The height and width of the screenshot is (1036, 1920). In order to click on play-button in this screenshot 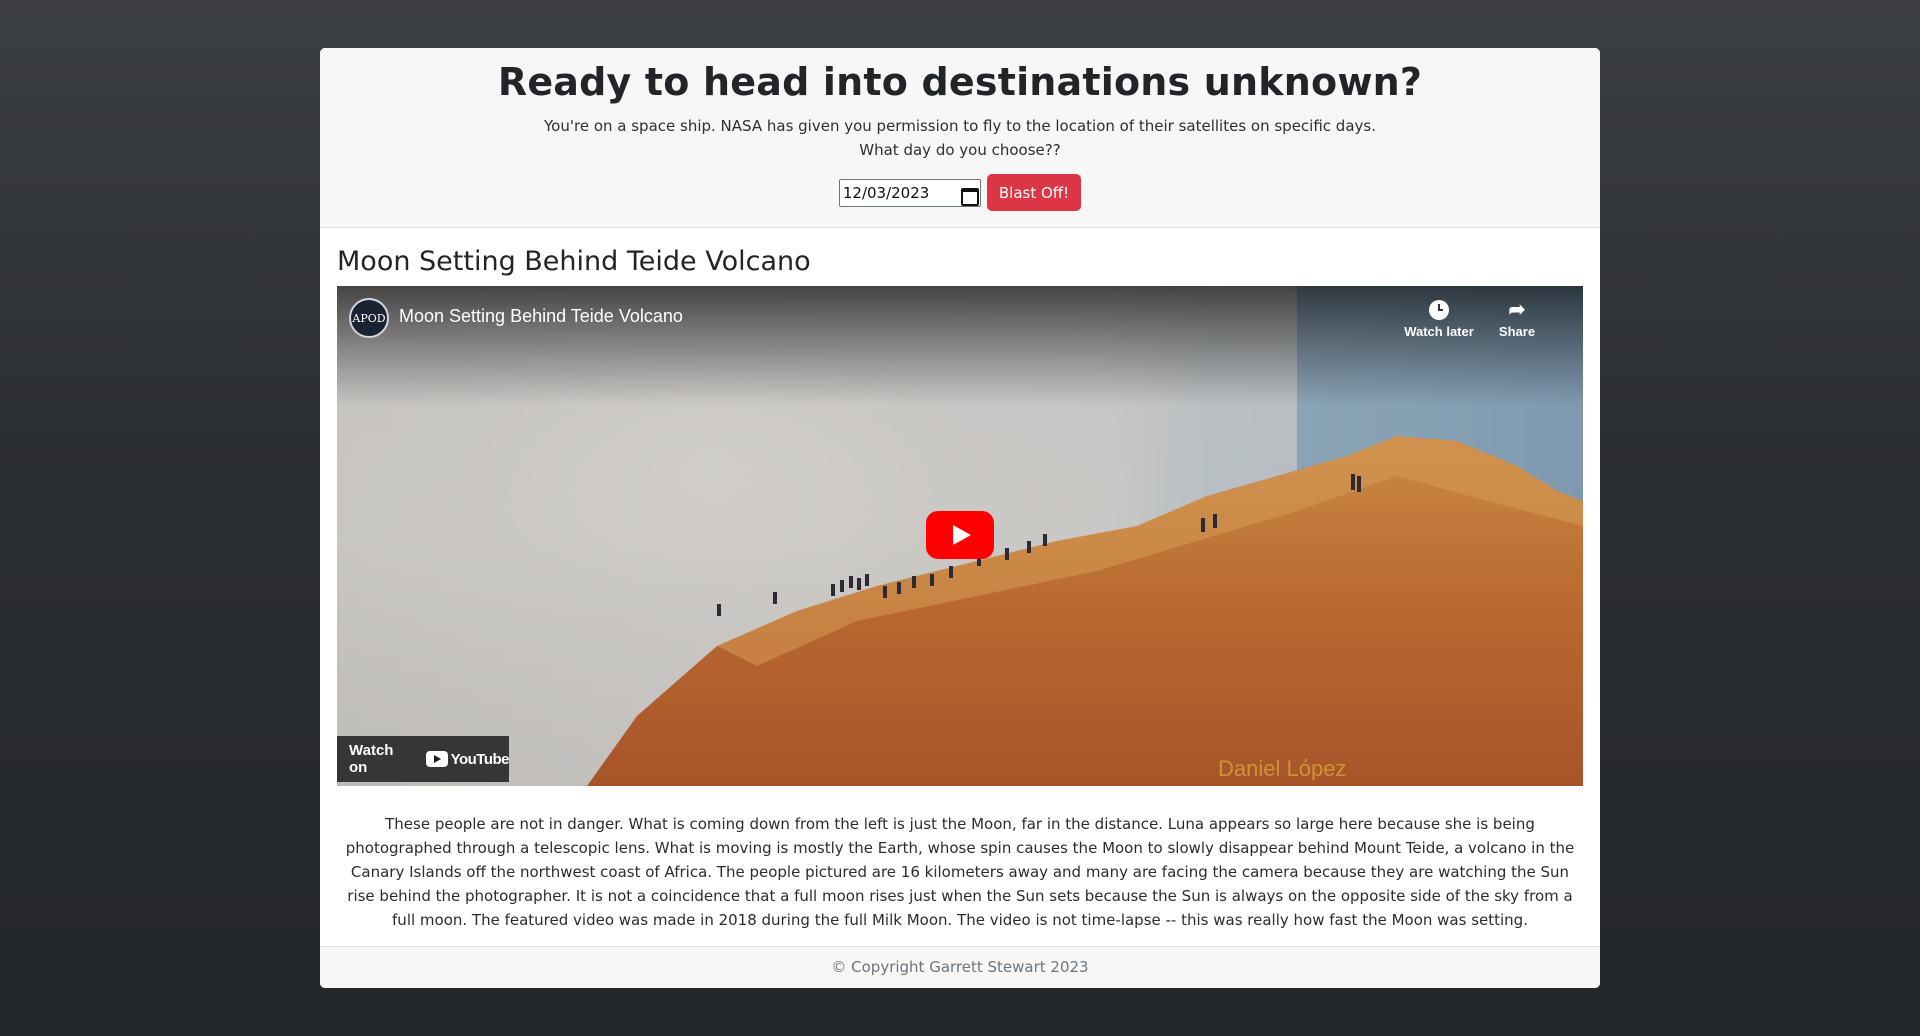, I will do `click(960, 535)`.